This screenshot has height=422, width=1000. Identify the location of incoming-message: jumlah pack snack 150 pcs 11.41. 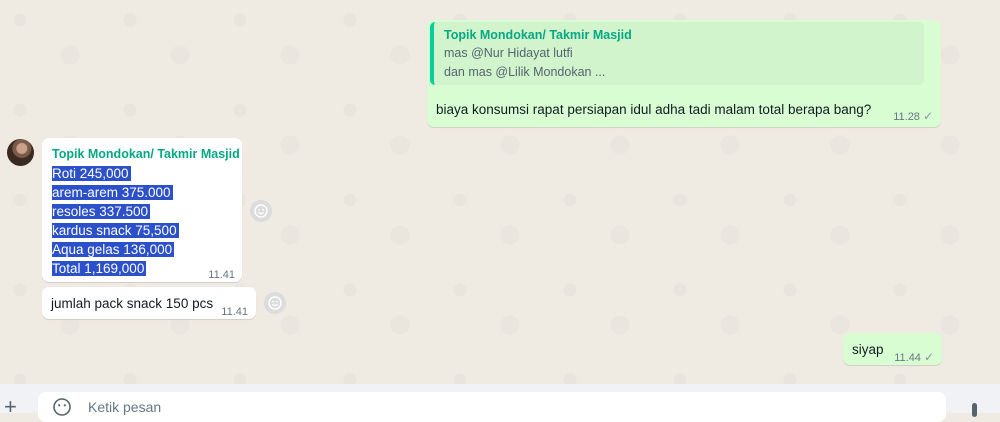
(149, 303).